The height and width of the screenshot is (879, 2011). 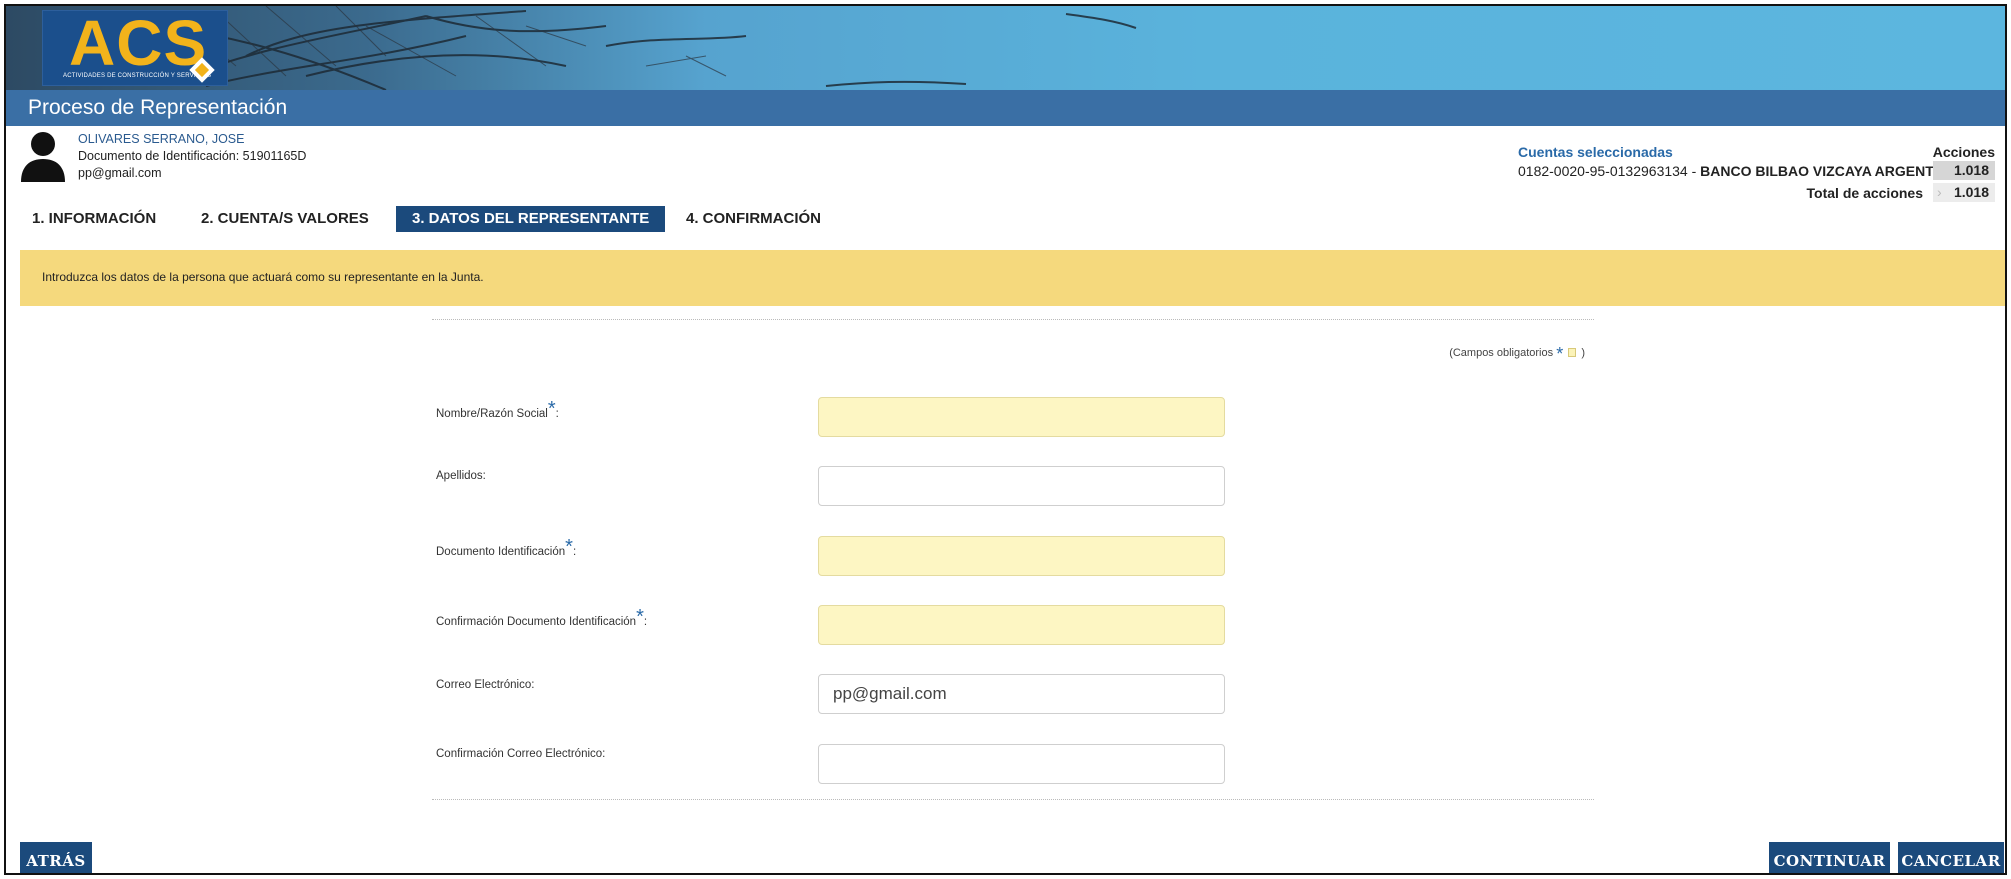 I want to click on documento-label-text: Documento Identificación, so click(x=501, y=552).